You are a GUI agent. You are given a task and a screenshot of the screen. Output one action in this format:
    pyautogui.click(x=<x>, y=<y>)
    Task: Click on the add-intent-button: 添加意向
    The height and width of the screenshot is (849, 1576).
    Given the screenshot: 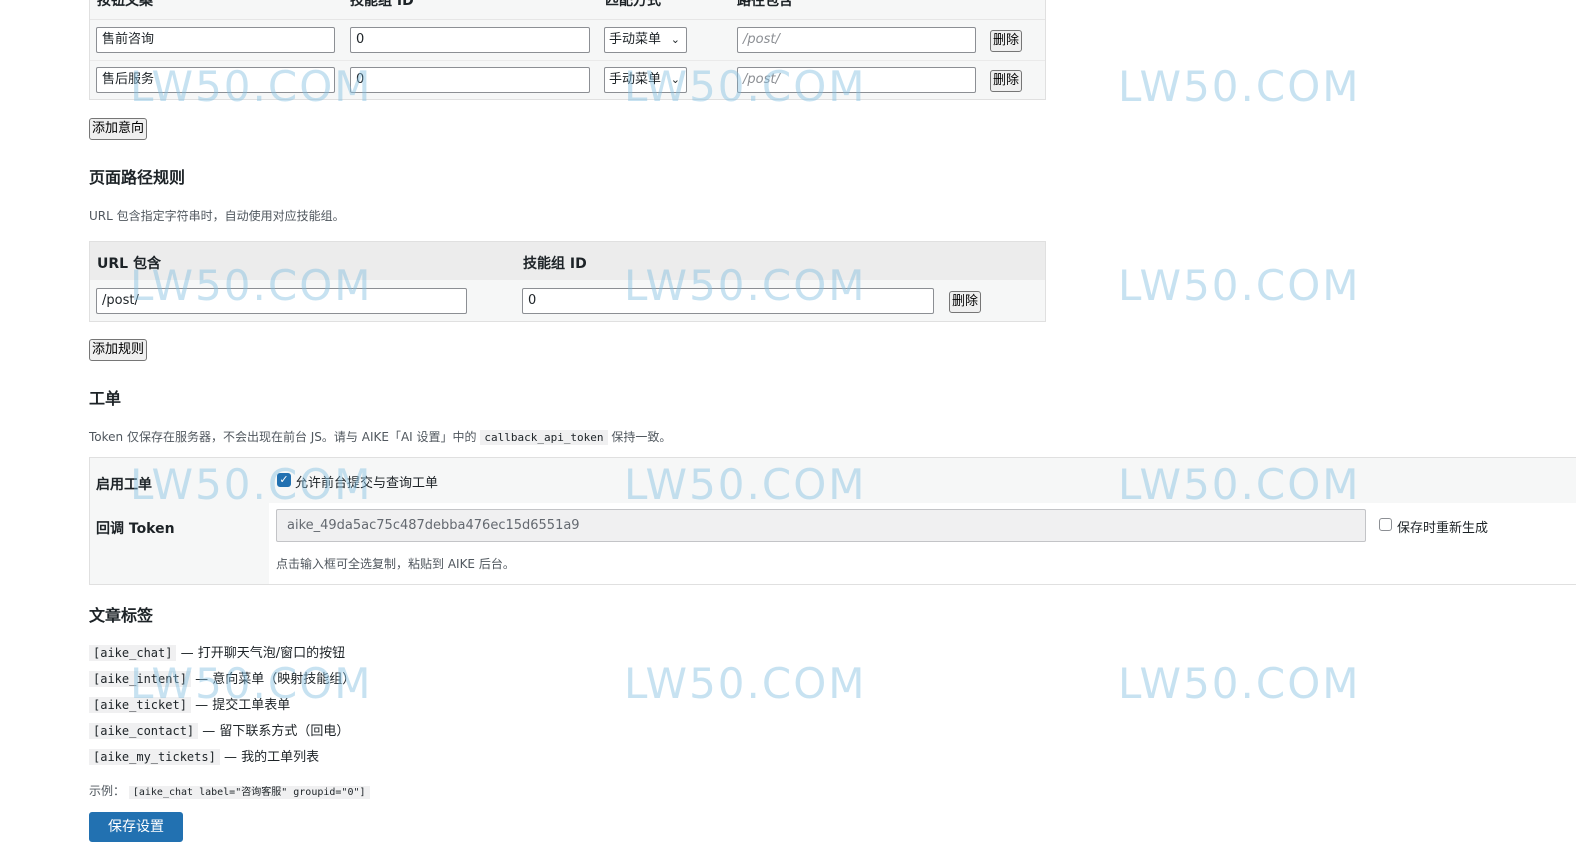 What is the action you would take?
    pyautogui.click(x=118, y=129)
    